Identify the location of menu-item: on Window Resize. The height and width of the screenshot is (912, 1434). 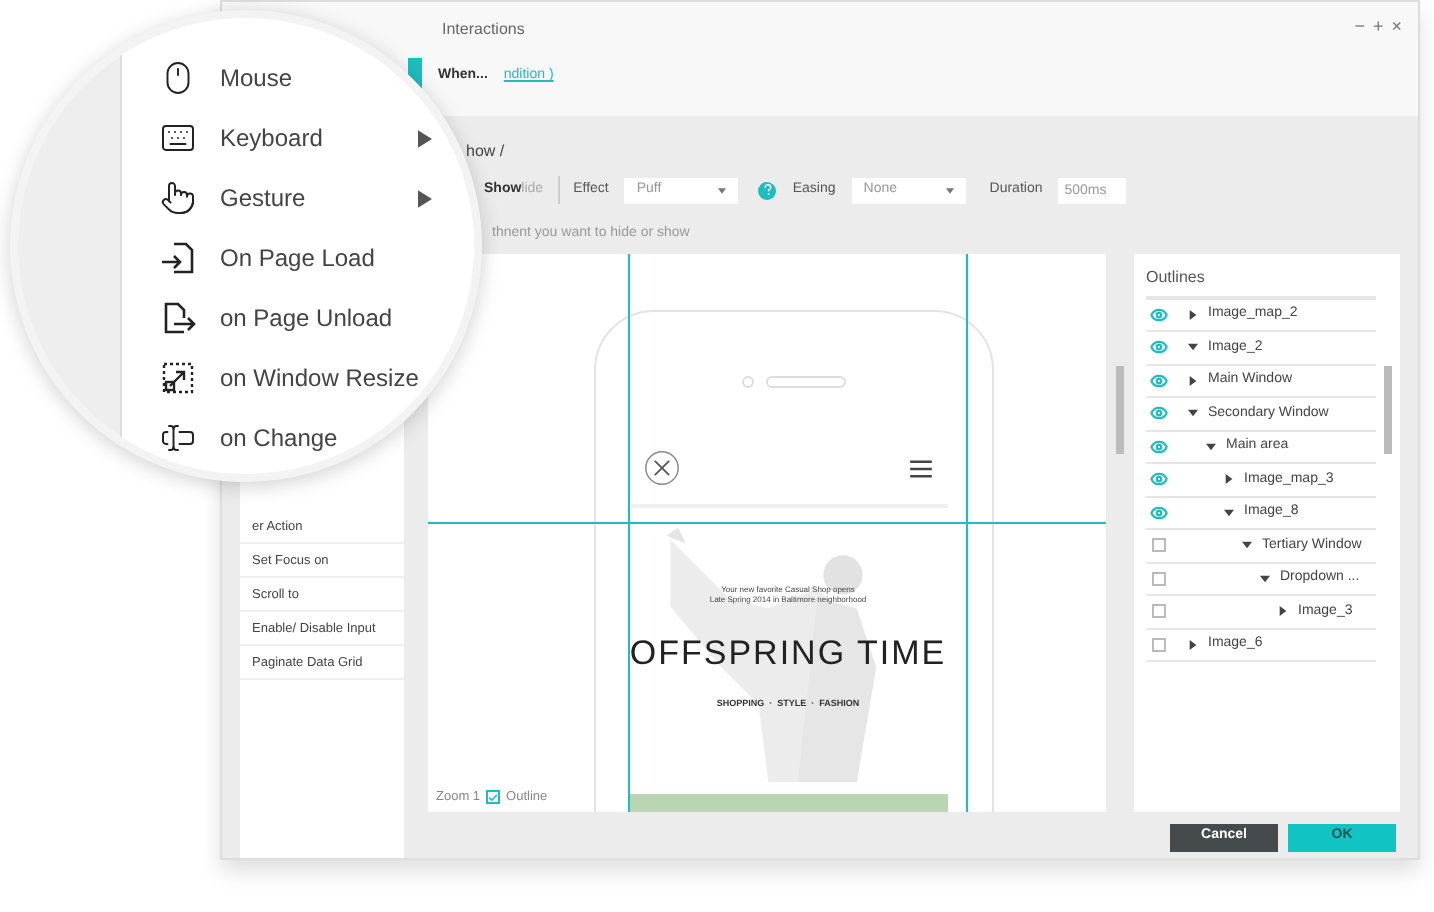
(289, 378).